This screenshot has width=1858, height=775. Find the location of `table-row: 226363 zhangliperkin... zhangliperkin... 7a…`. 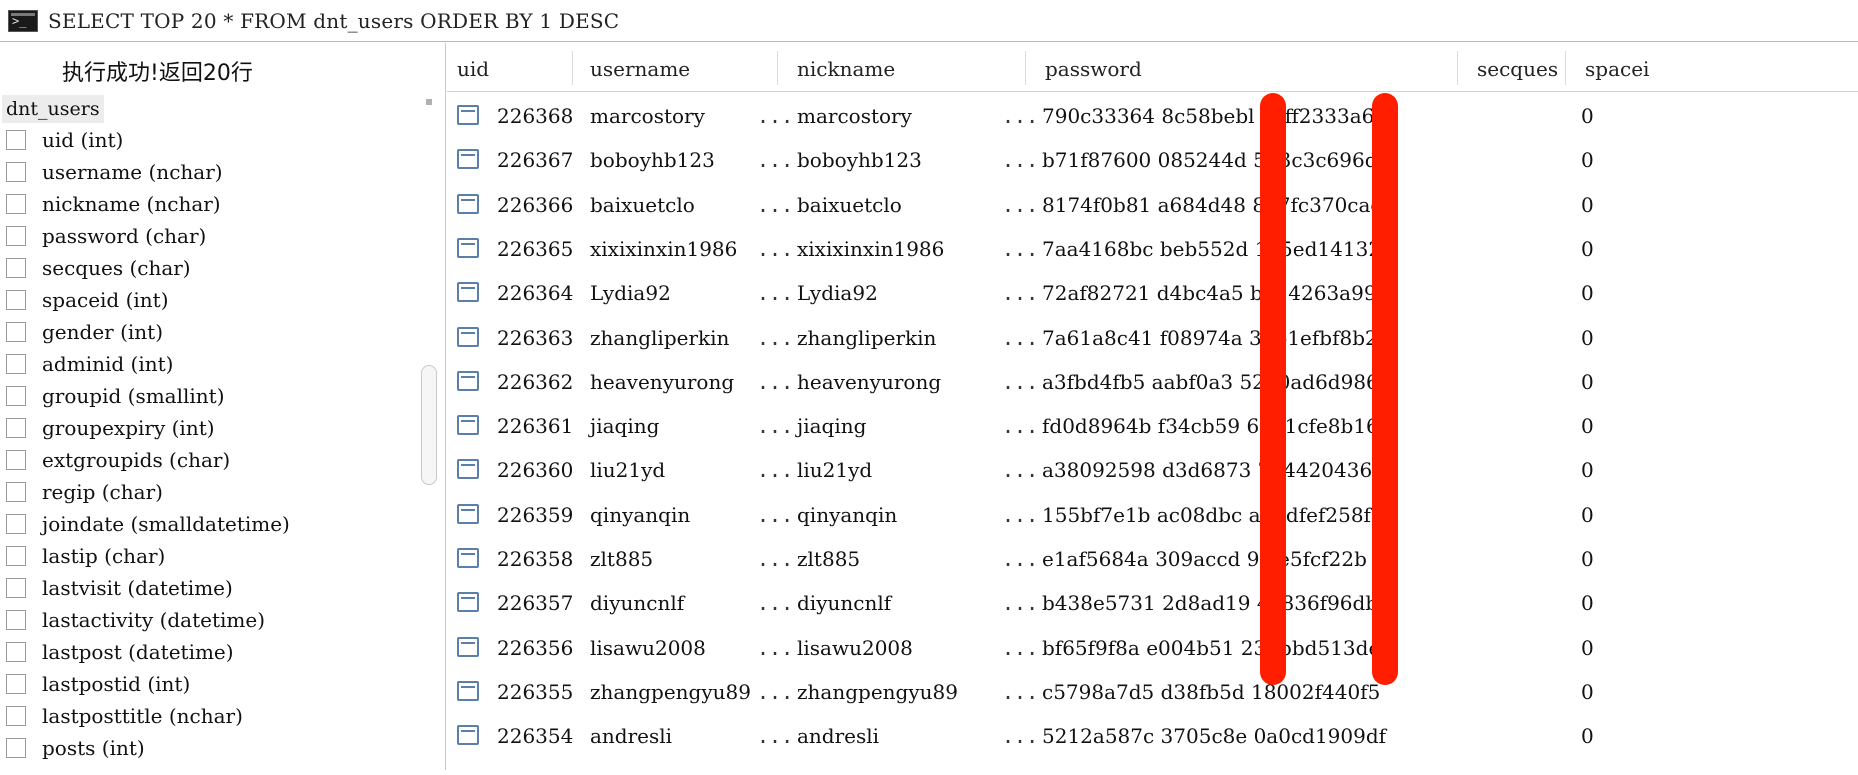

table-row: 226363 zhangliperkin... zhangliperkin... 7a… is located at coordinates (1152, 339).